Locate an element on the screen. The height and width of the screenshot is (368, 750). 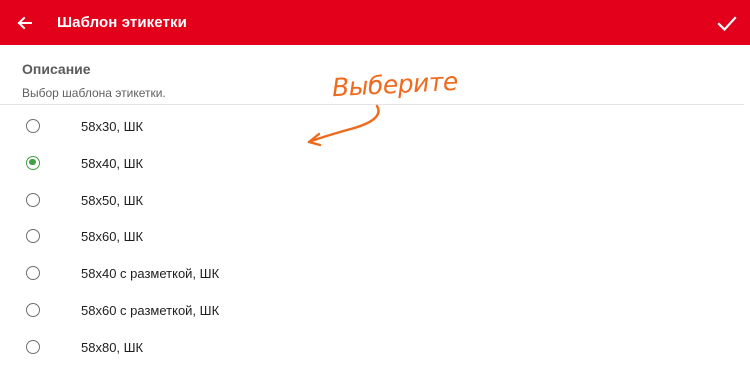
arrow-left-icon is located at coordinates (24, 23).